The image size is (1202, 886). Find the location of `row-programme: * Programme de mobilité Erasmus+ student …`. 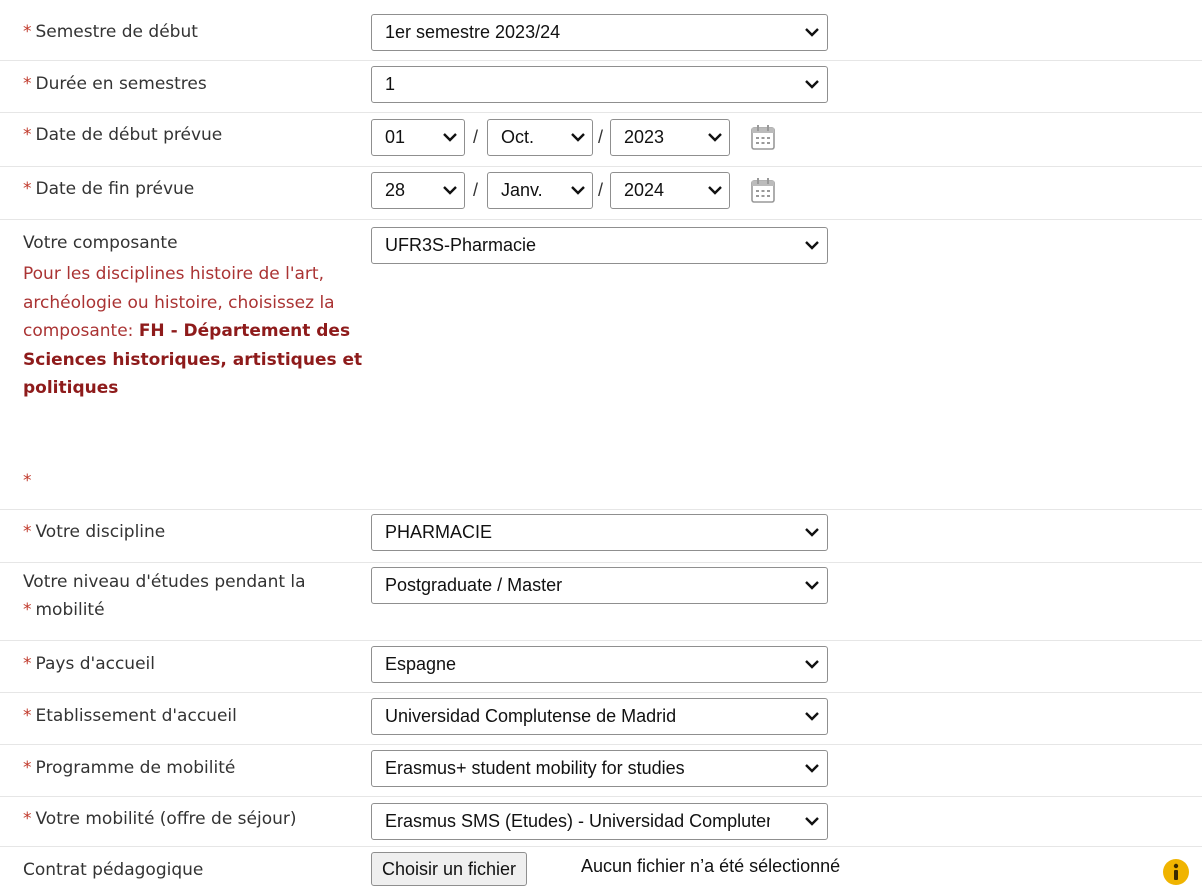

row-programme: * Programme de mobilité Erasmus+ student … is located at coordinates (601, 771).